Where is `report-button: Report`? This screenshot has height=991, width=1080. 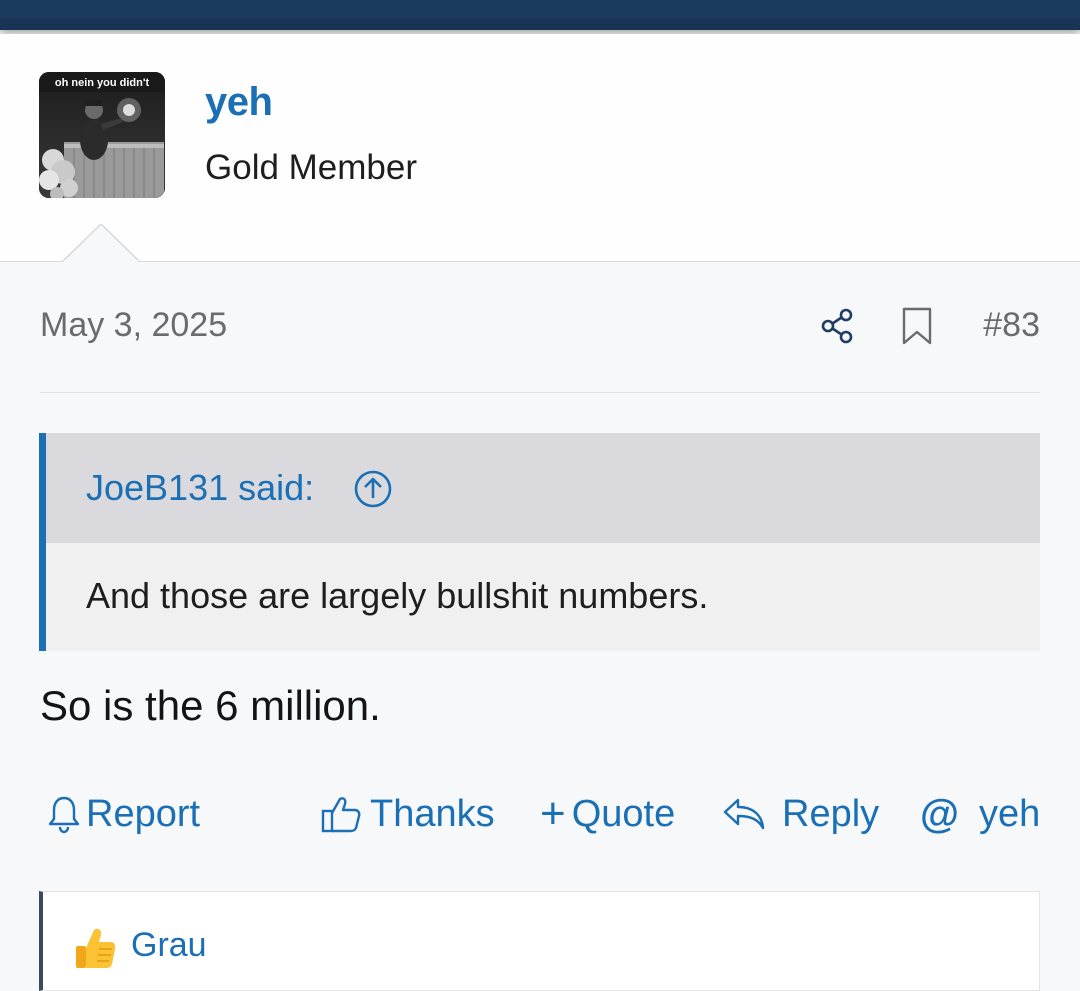
report-button: Report is located at coordinates (123, 814).